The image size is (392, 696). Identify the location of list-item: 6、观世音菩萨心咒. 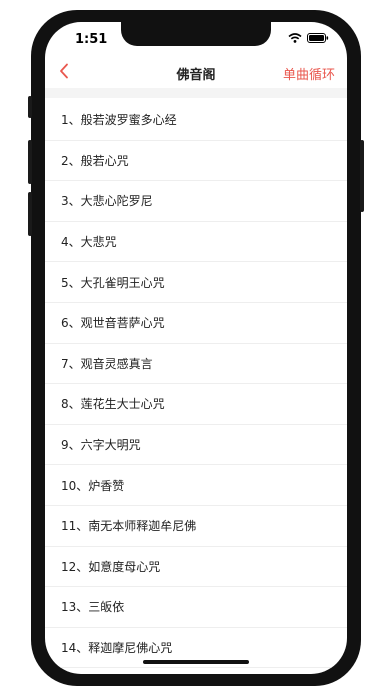
(196, 323).